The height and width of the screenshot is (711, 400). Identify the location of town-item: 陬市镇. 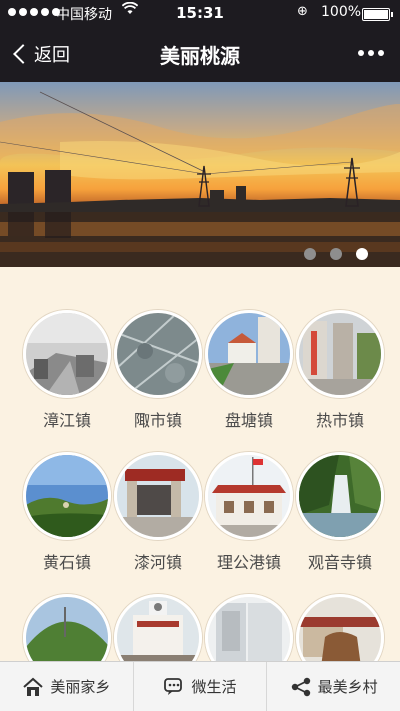
(158, 370).